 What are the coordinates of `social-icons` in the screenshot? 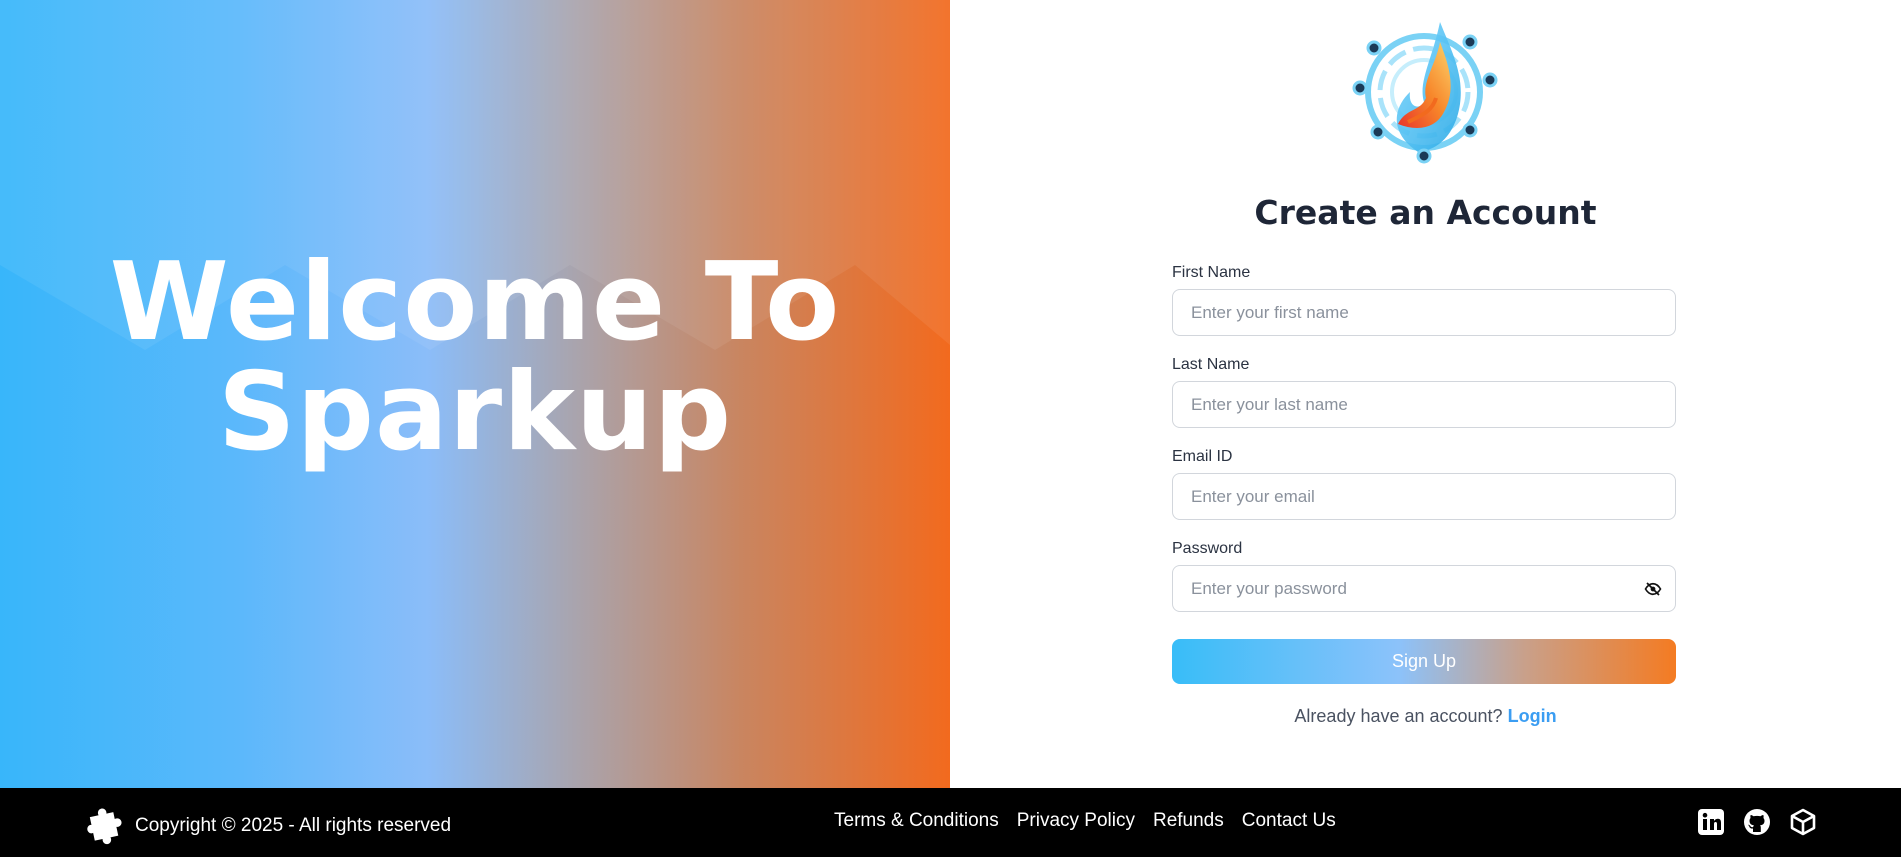 It's located at (1757, 822).